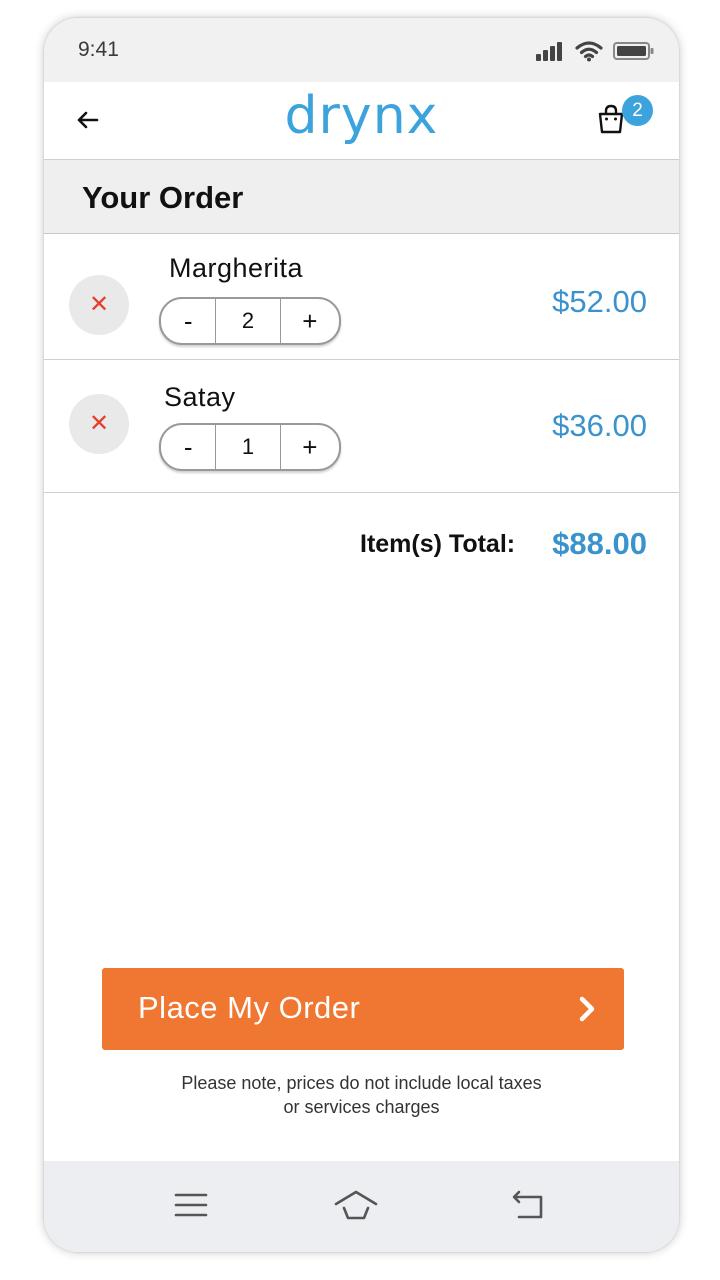  Describe the element at coordinates (587, 1009) in the screenshot. I see `chevron-right-icon` at that location.